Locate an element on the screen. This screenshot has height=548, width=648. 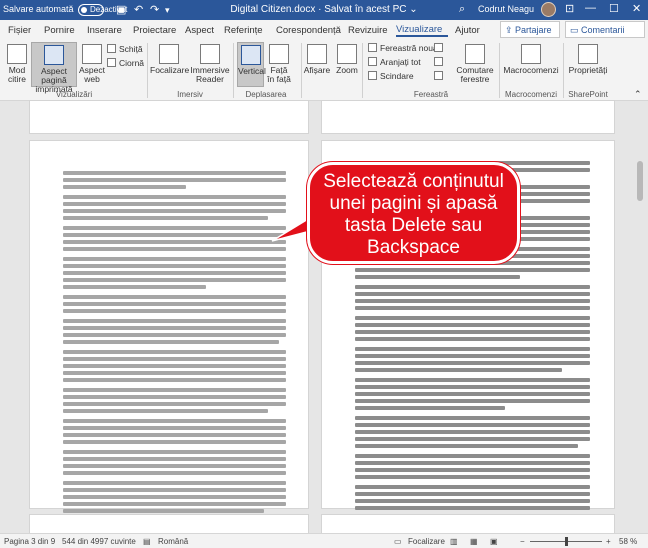
zoom-out-button: − is located at coordinates (522, 541).